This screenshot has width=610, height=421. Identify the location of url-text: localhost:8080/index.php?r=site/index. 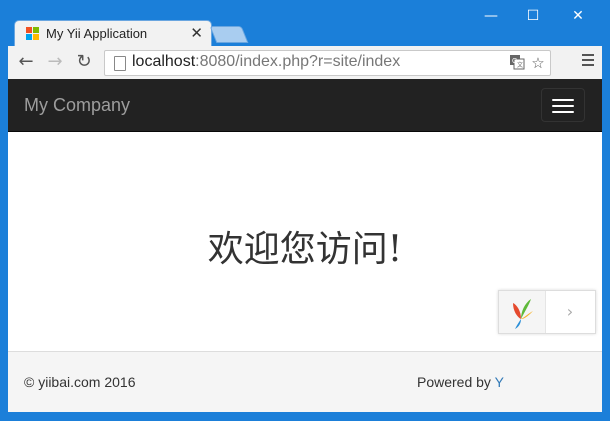
(266, 62).